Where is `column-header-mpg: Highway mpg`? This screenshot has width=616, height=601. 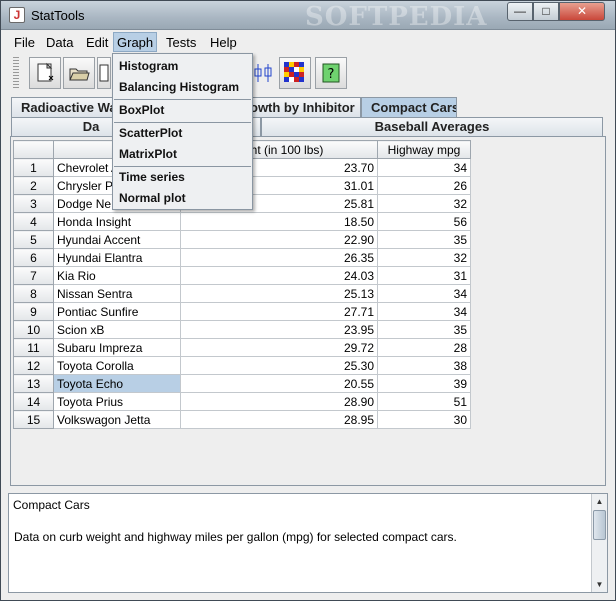
column-header-mpg: Highway mpg is located at coordinates (424, 149).